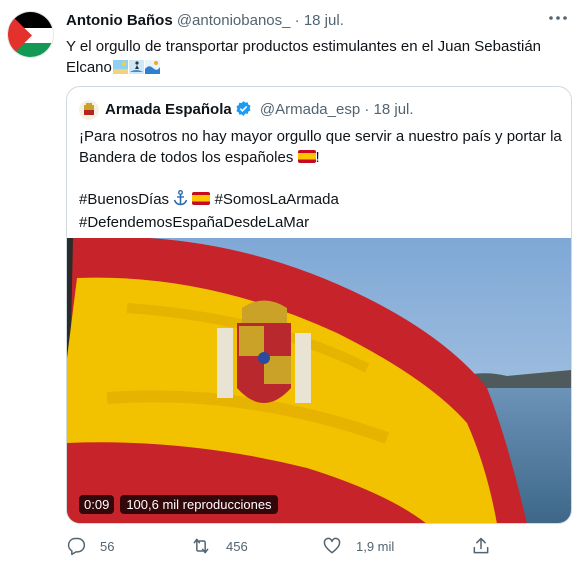 The image size is (583, 567). What do you see at coordinates (76, 546) in the screenshot?
I see `reply-icon` at bounding box center [76, 546].